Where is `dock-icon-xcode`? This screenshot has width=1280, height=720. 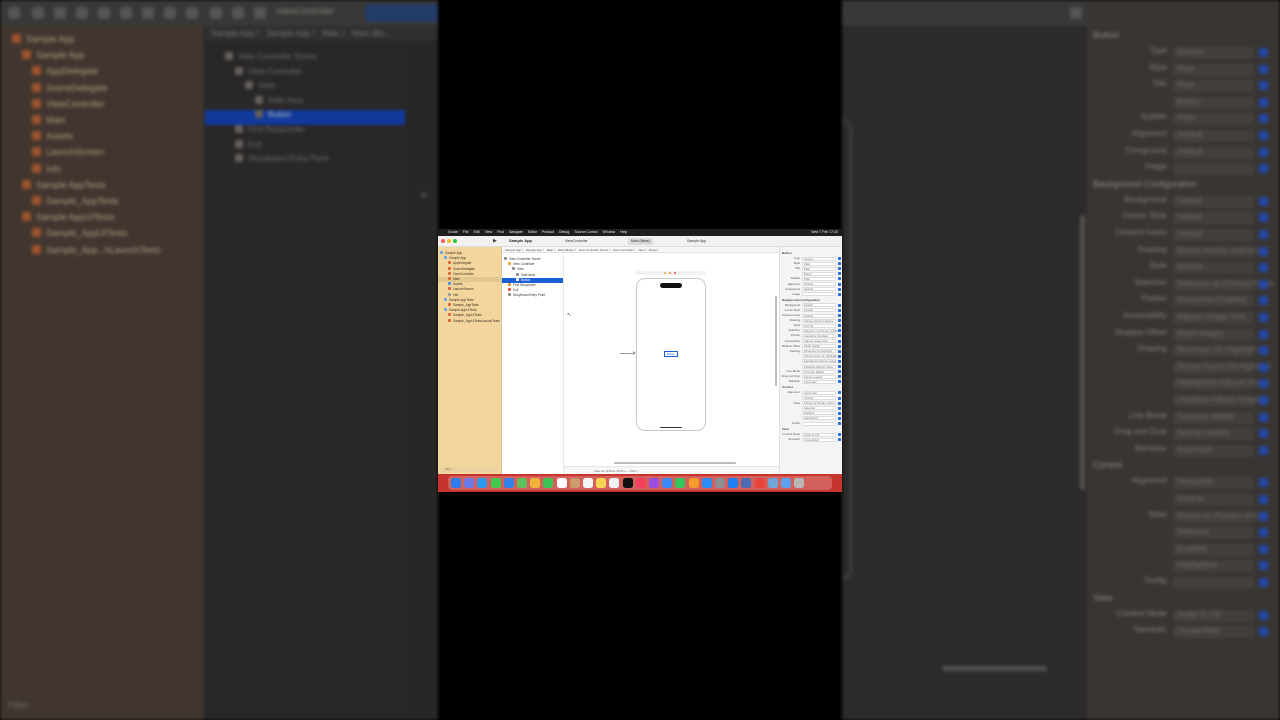
dock-icon-xcode is located at coordinates (733, 483).